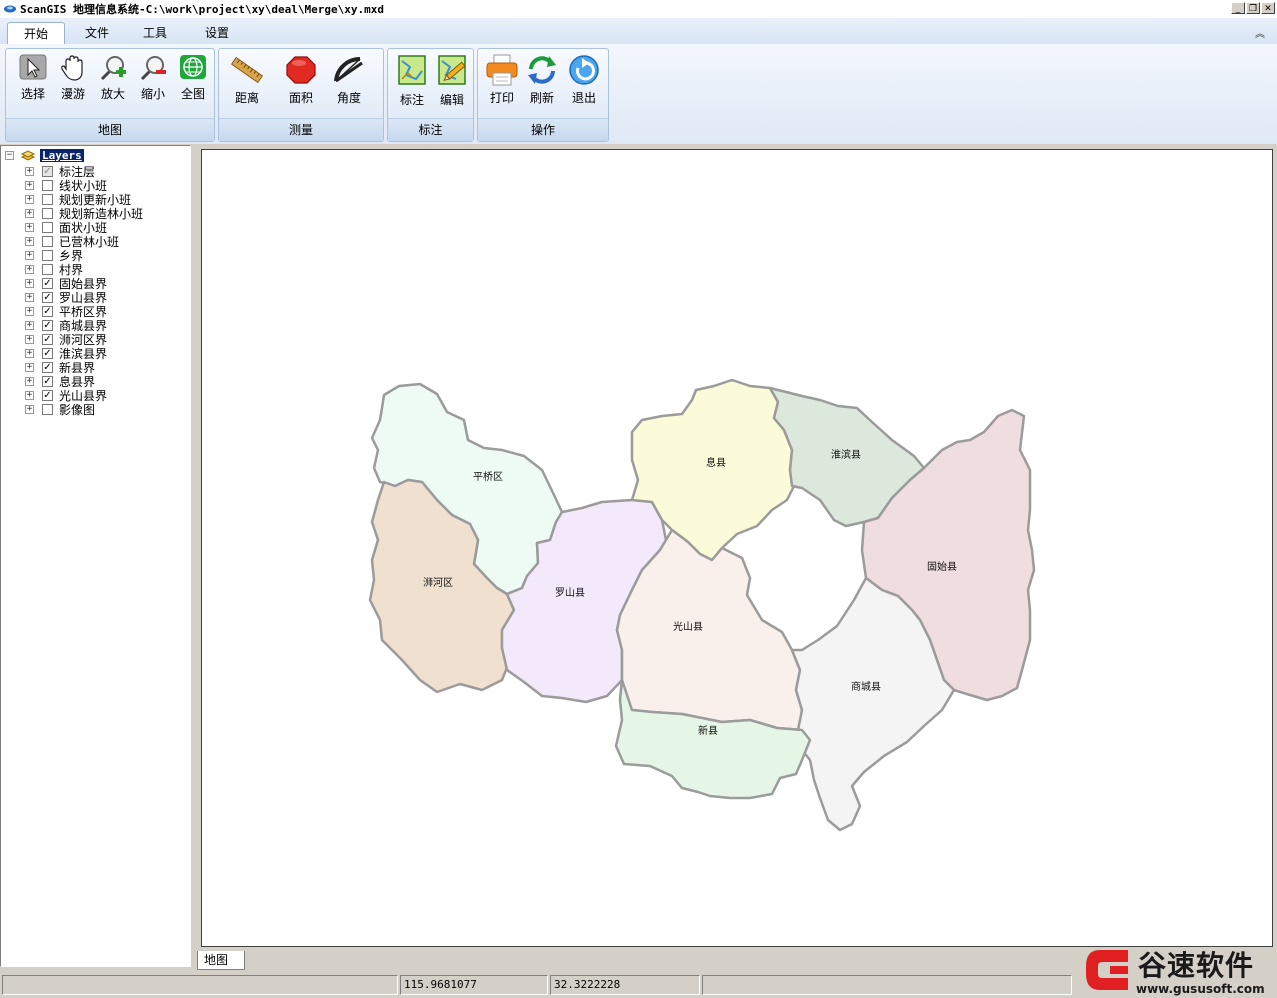 Image resolution: width=1277 pixels, height=998 pixels. I want to click on select-arrow-icon, so click(33, 67).